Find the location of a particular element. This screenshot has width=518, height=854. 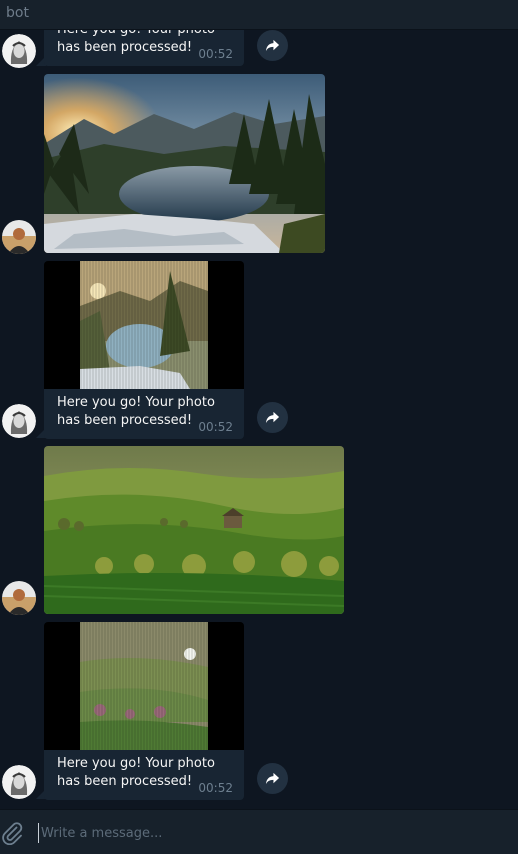

chat-title: bot is located at coordinates (17, 13).